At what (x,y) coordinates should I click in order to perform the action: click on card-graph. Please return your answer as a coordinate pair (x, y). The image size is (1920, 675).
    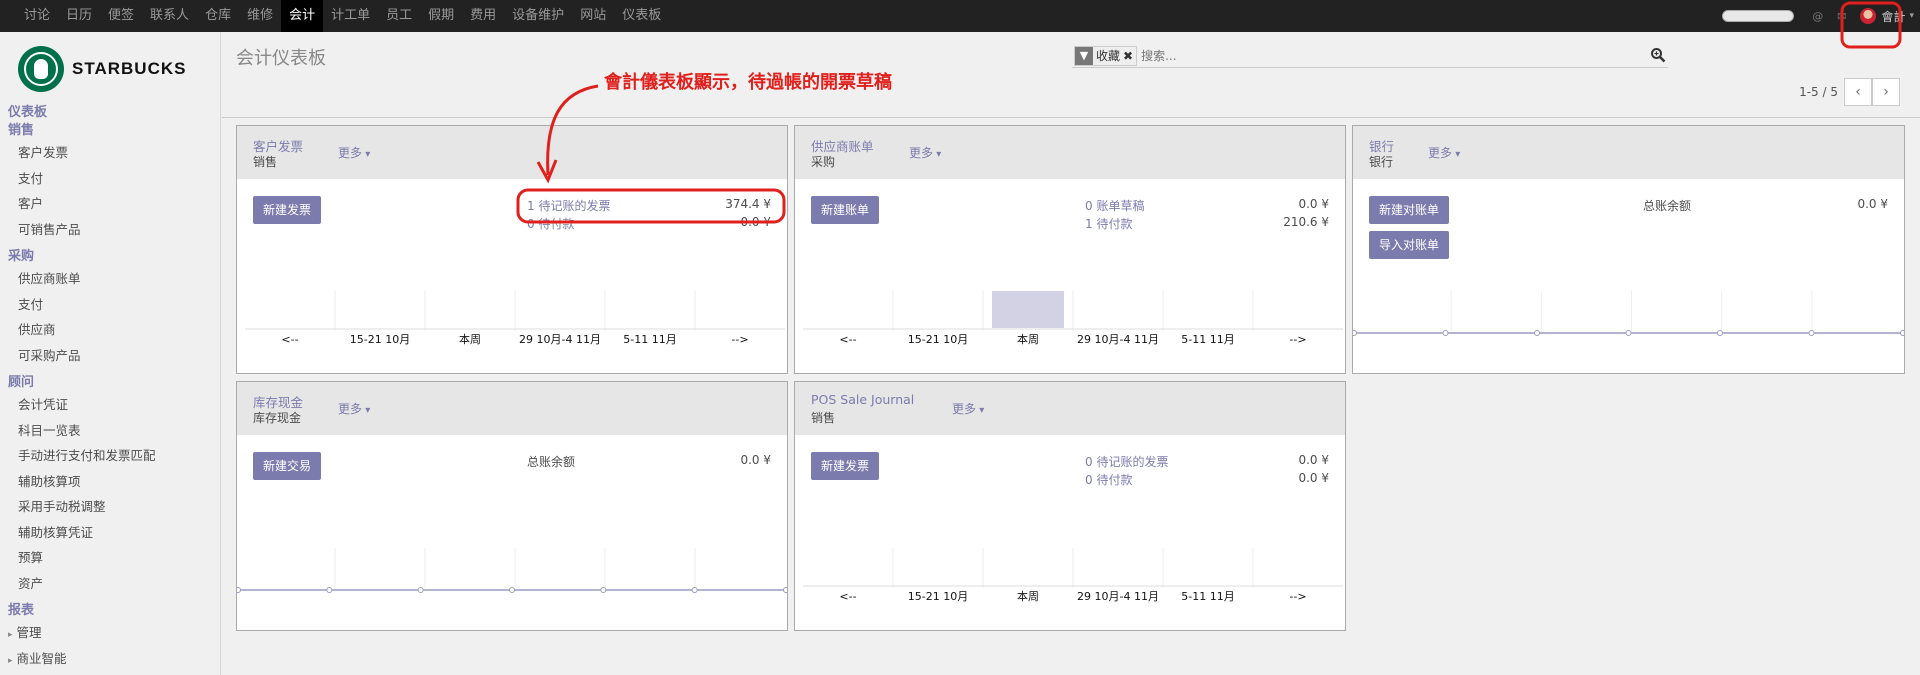
    Looking at the image, I should click on (1628, 313).